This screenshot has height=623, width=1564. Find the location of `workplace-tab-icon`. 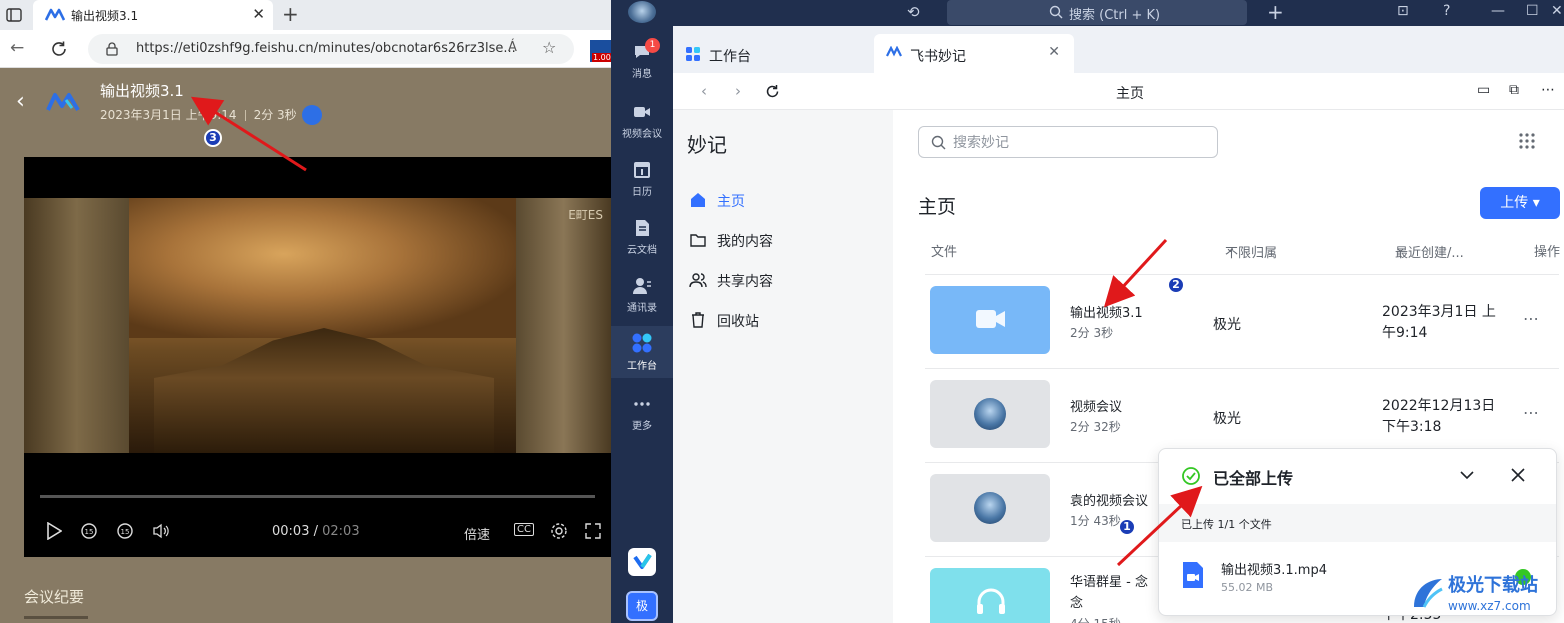

workplace-tab-icon is located at coordinates (693, 54).